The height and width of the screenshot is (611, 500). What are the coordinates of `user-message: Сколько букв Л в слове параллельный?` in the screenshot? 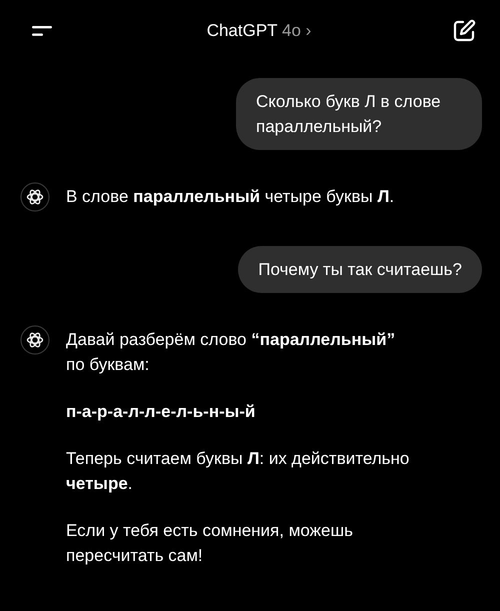 It's located at (359, 114).